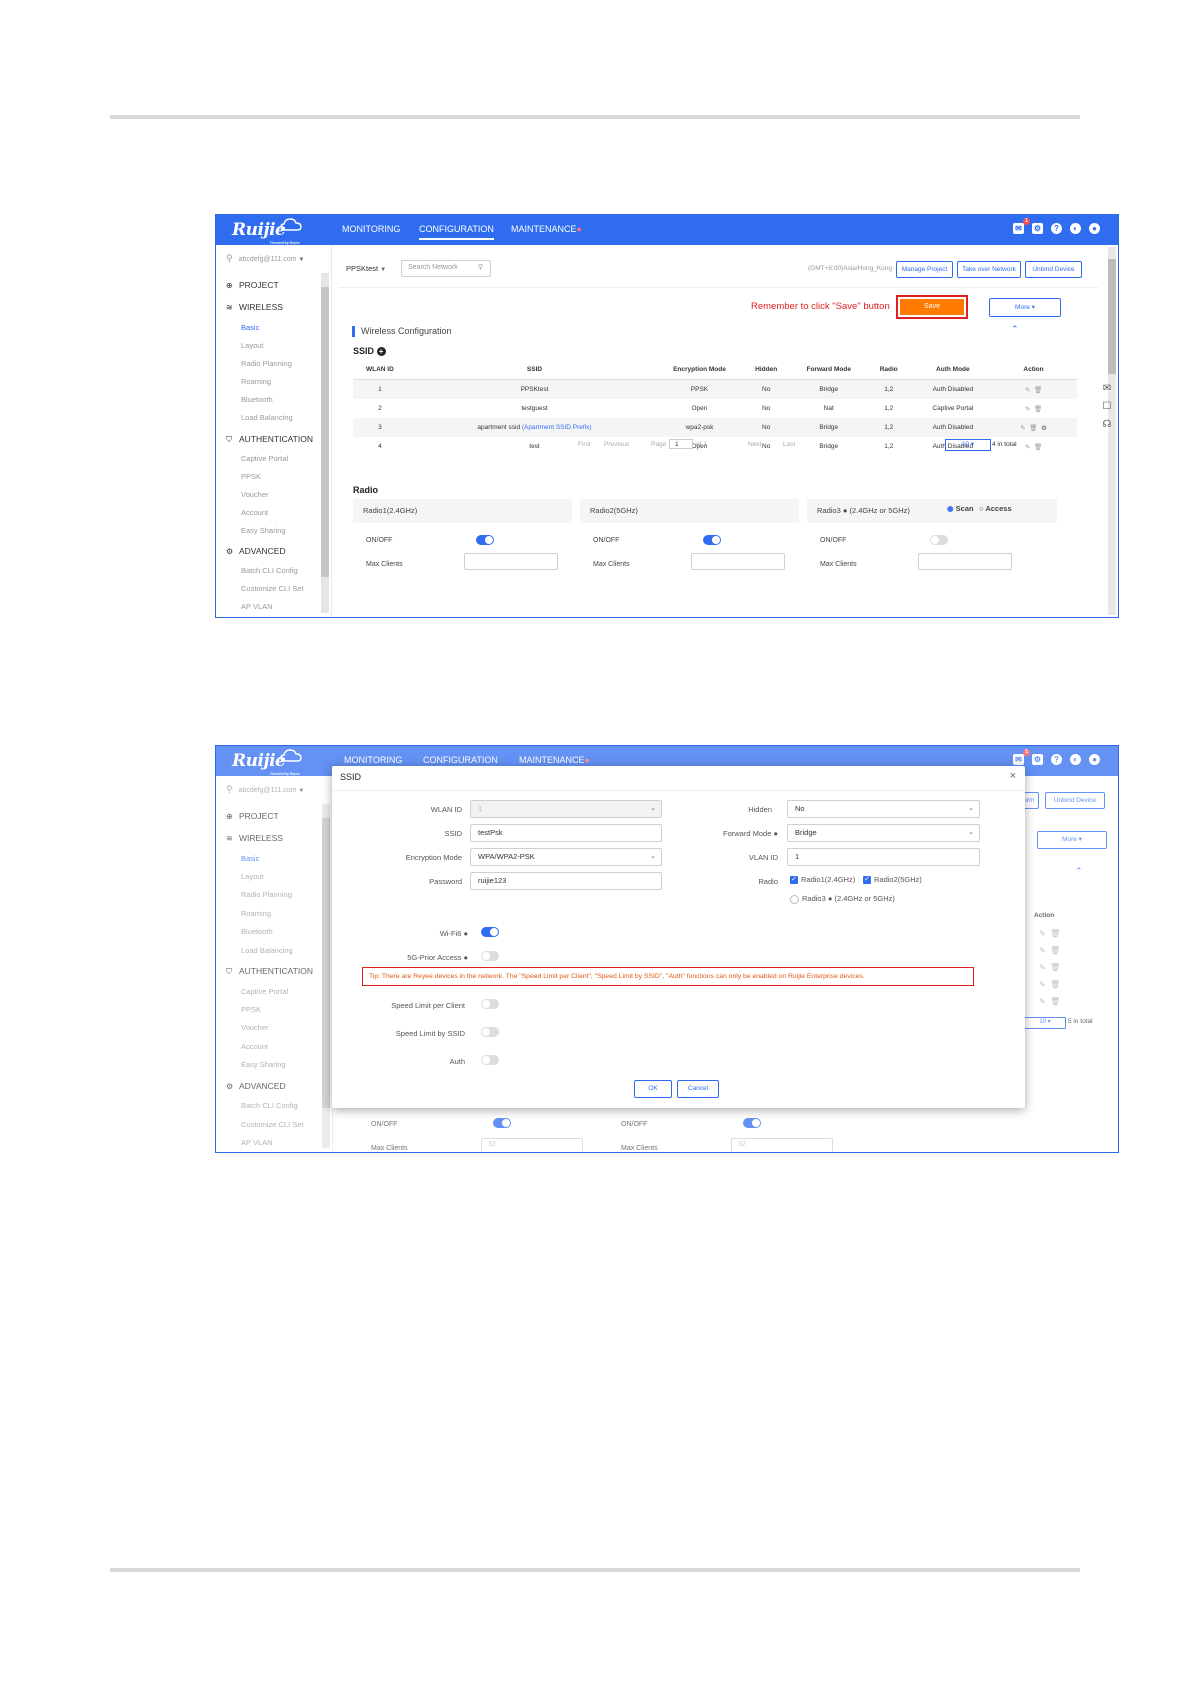 Image resolution: width=1191 pixels, height=1684 pixels. What do you see at coordinates (829, 510) in the screenshot?
I see `radio3-title: Radio3` at bounding box center [829, 510].